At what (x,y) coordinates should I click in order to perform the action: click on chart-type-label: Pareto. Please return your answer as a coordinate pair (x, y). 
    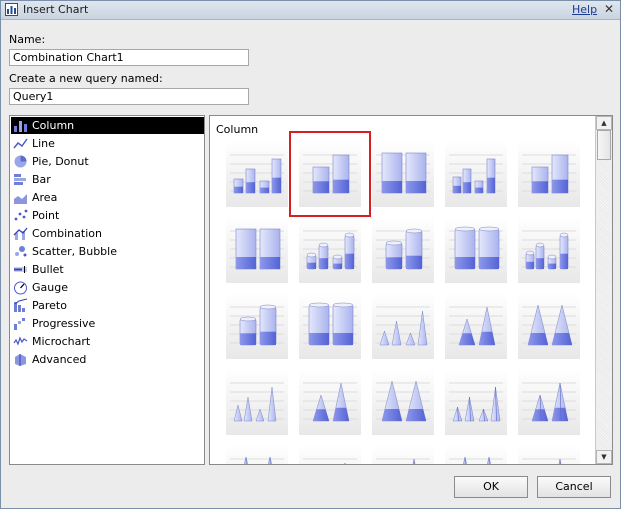
    Looking at the image, I should click on (49, 305).